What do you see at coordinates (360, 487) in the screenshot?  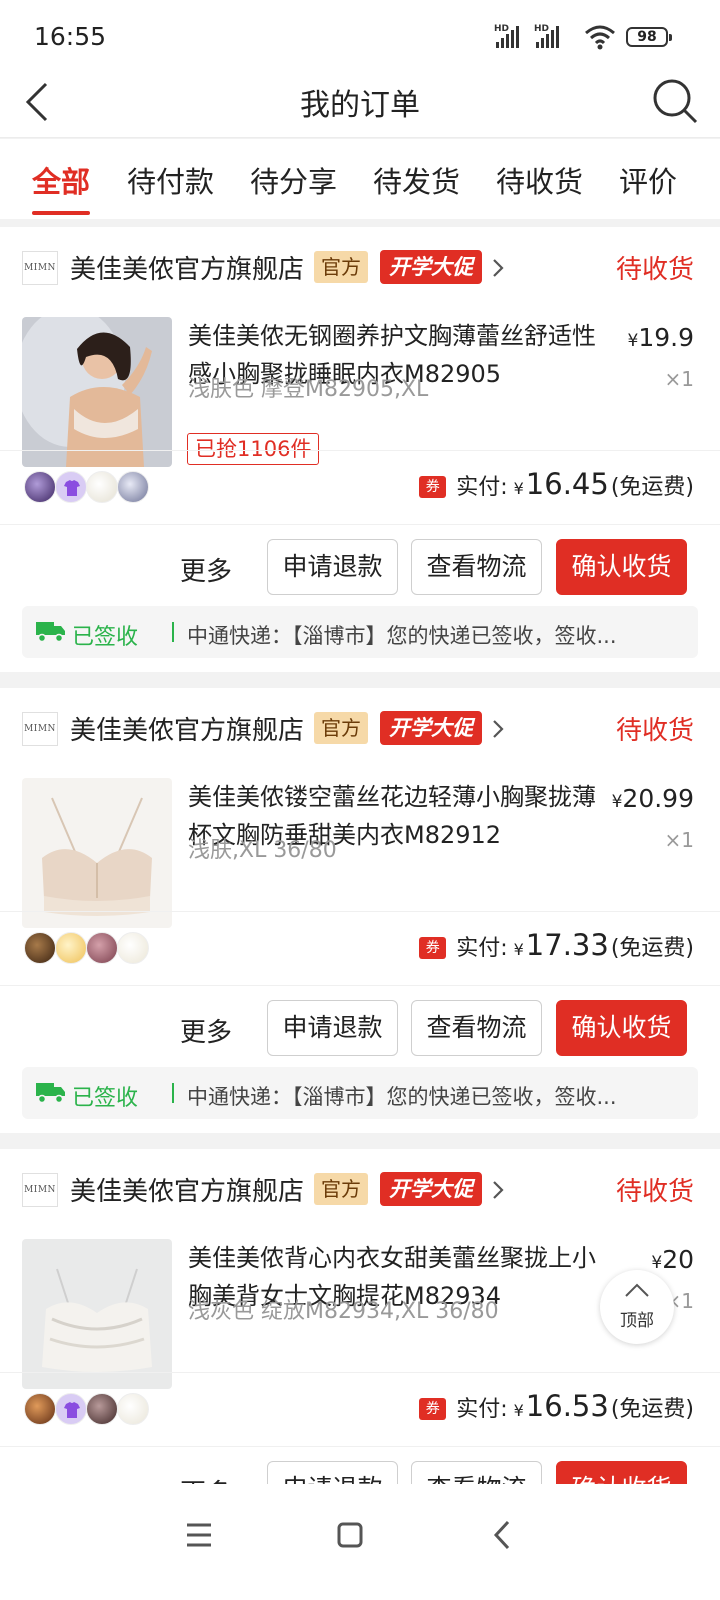 I see `payment-row: 券 实付: ¥ 16.45 (免运费)` at bounding box center [360, 487].